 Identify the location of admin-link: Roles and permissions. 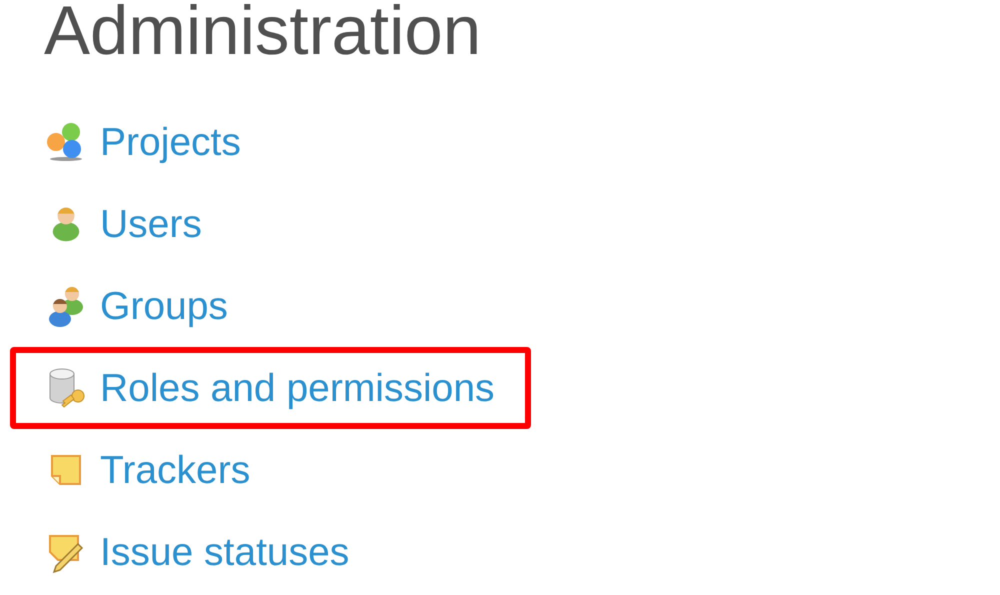
(297, 388).